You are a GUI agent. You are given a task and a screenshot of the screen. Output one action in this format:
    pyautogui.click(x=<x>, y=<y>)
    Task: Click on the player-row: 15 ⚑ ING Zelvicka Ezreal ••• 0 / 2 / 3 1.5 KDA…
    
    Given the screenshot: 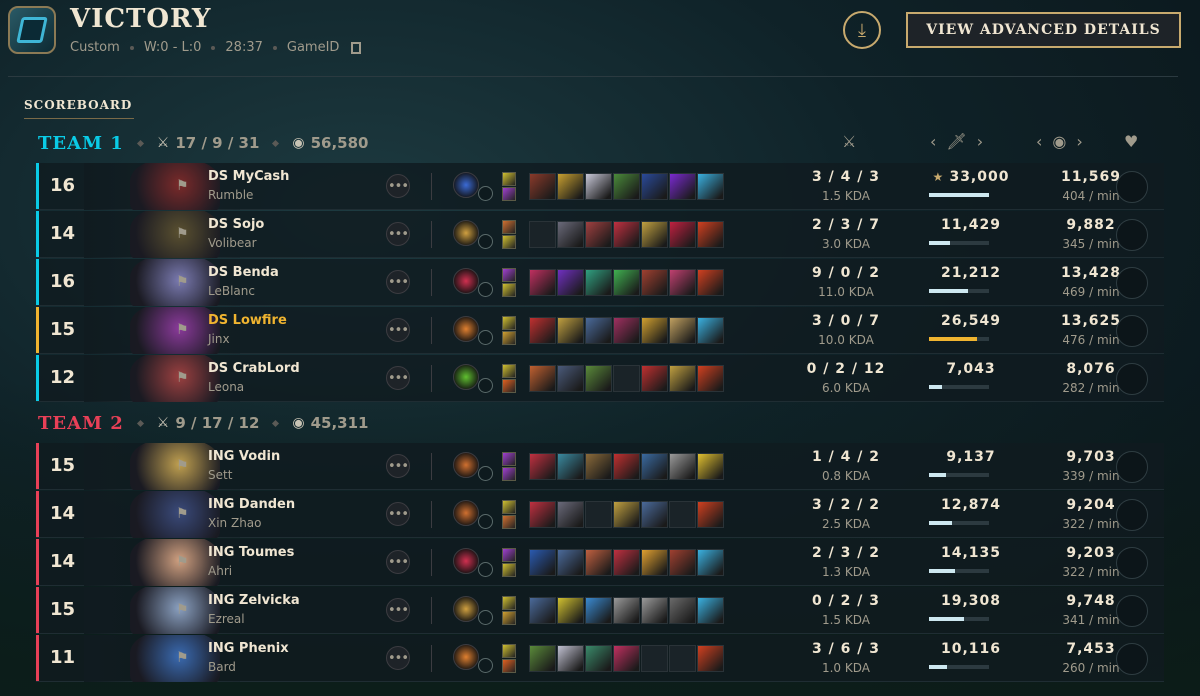 What is the action you would take?
    pyautogui.click(x=600, y=610)
    